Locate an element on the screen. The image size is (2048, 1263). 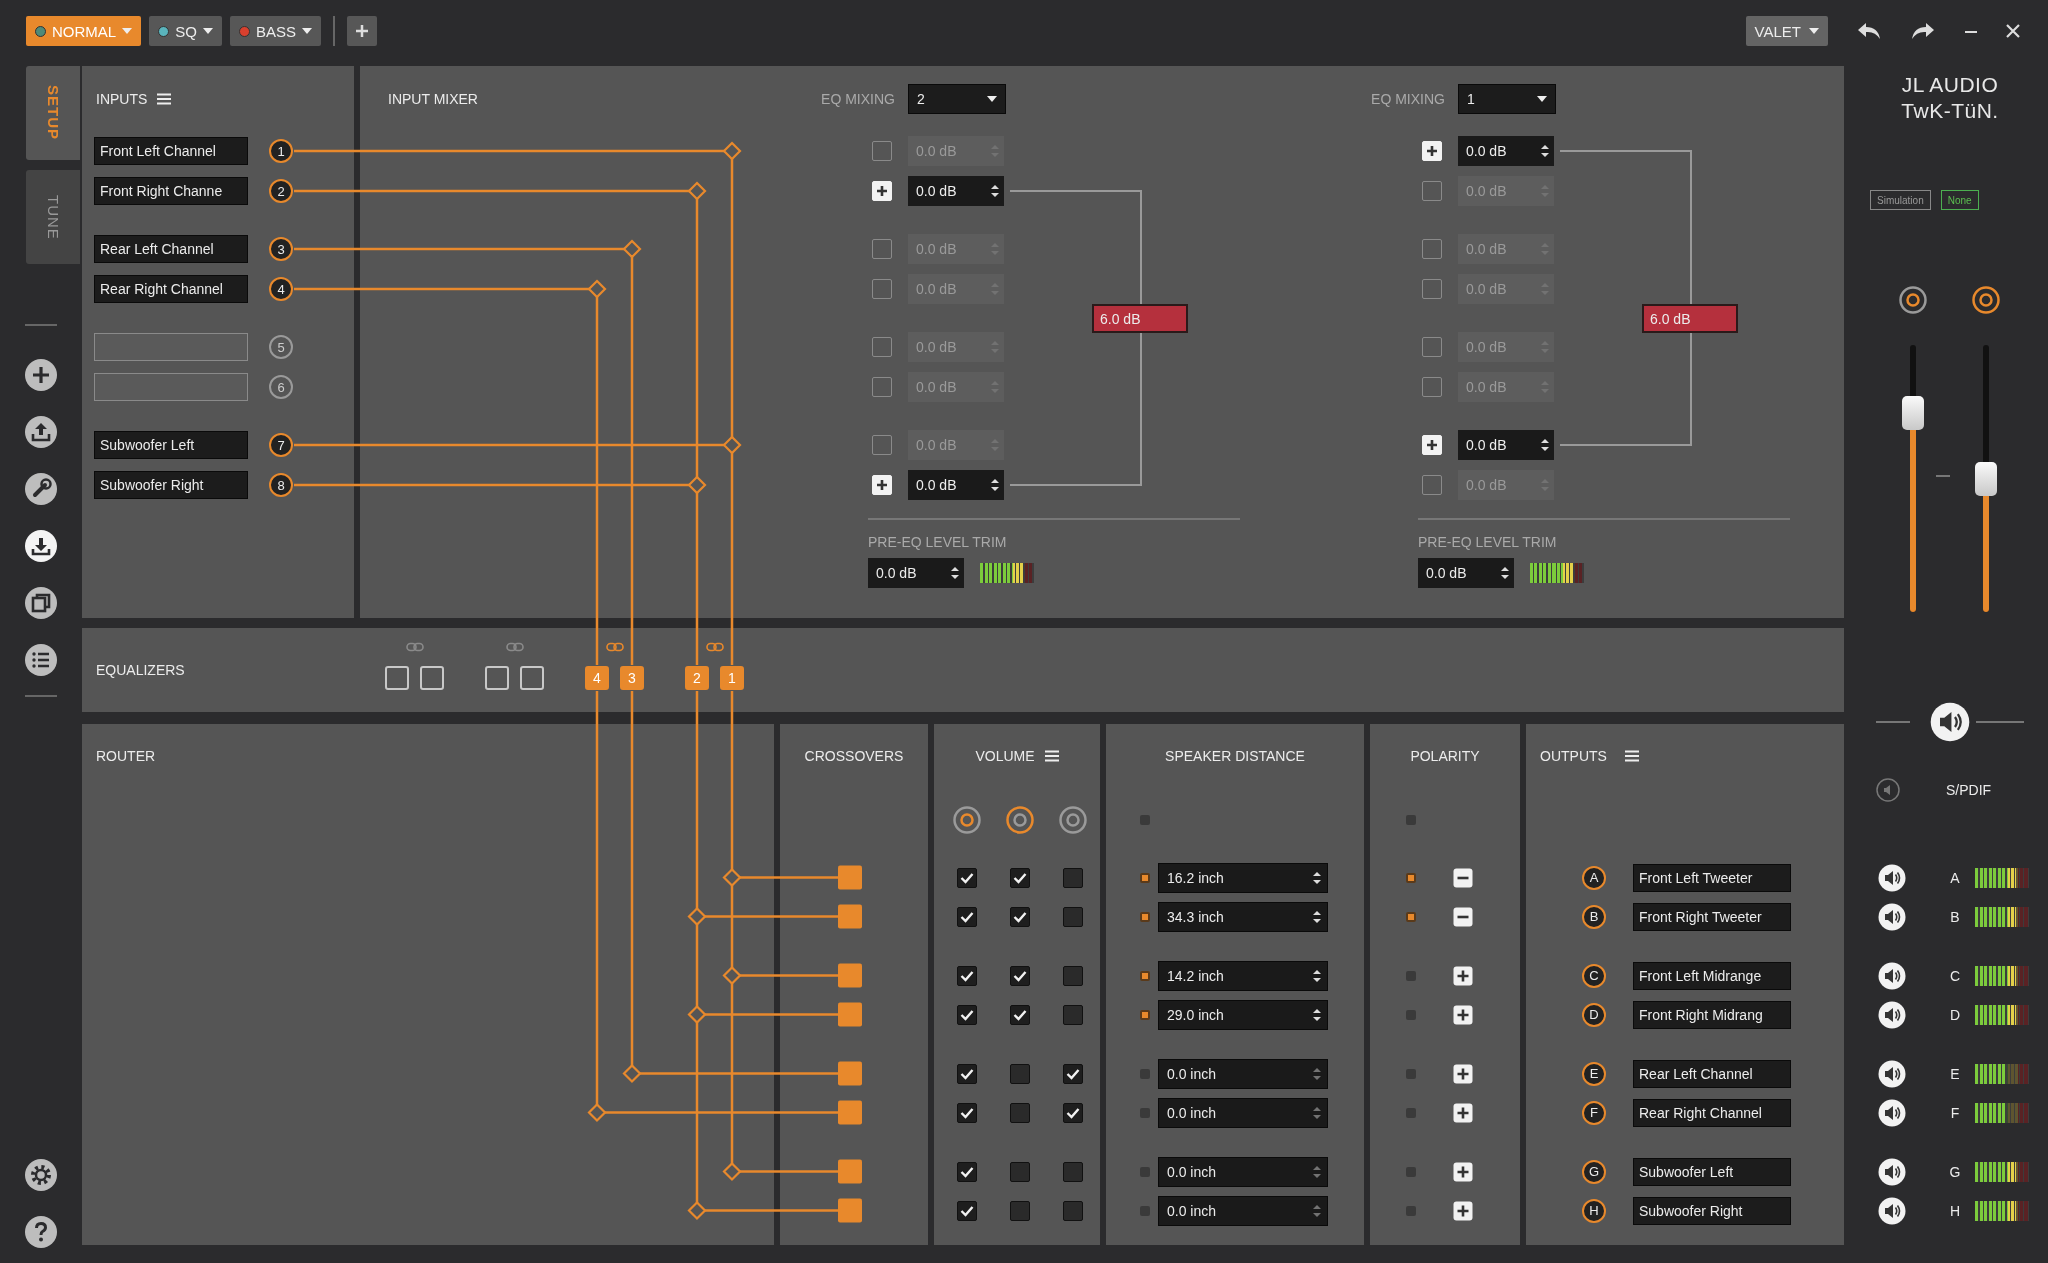
list-icon is located at coordinates (41, 660).